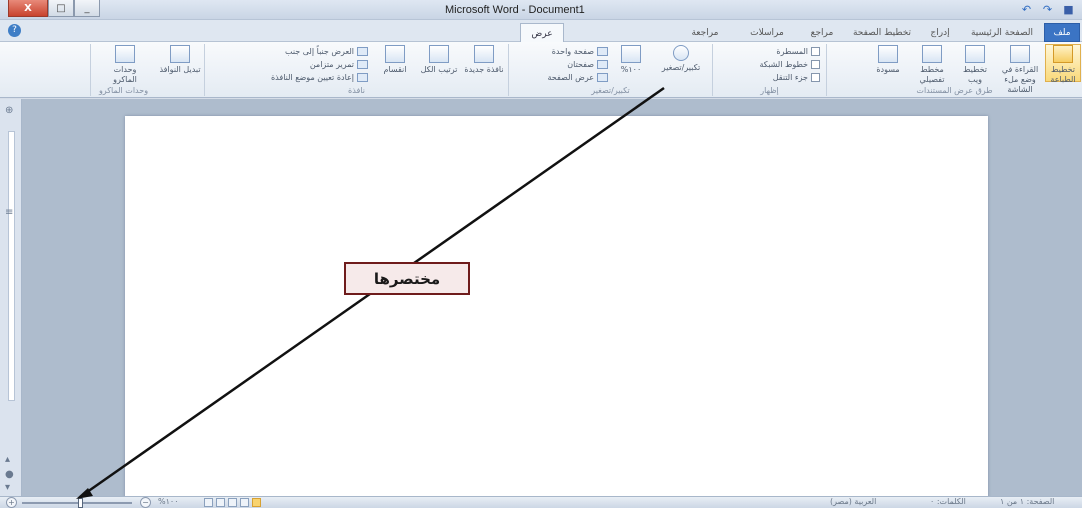 This screenshot has width=1082, height=508. I want to click on sync-scroll-button: تمرير متزامن, so click(339, 64).